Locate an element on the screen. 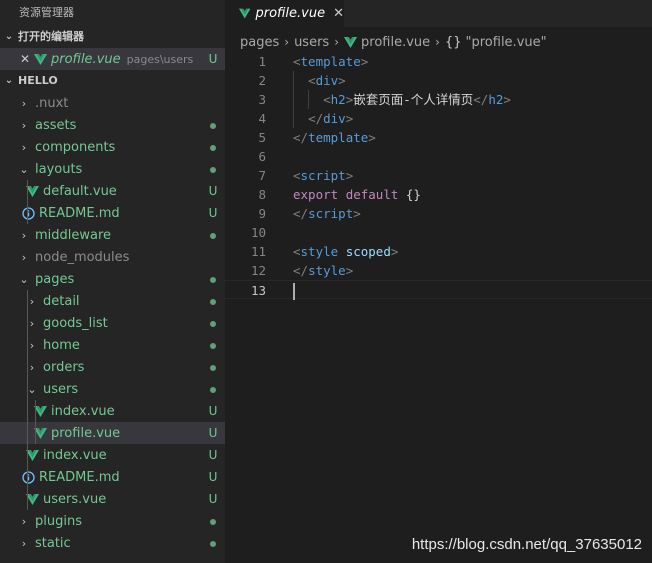 Image resolution: width=652 pixels, height=563 pixels. code-token: h2 is located at coordinates (496, 99).